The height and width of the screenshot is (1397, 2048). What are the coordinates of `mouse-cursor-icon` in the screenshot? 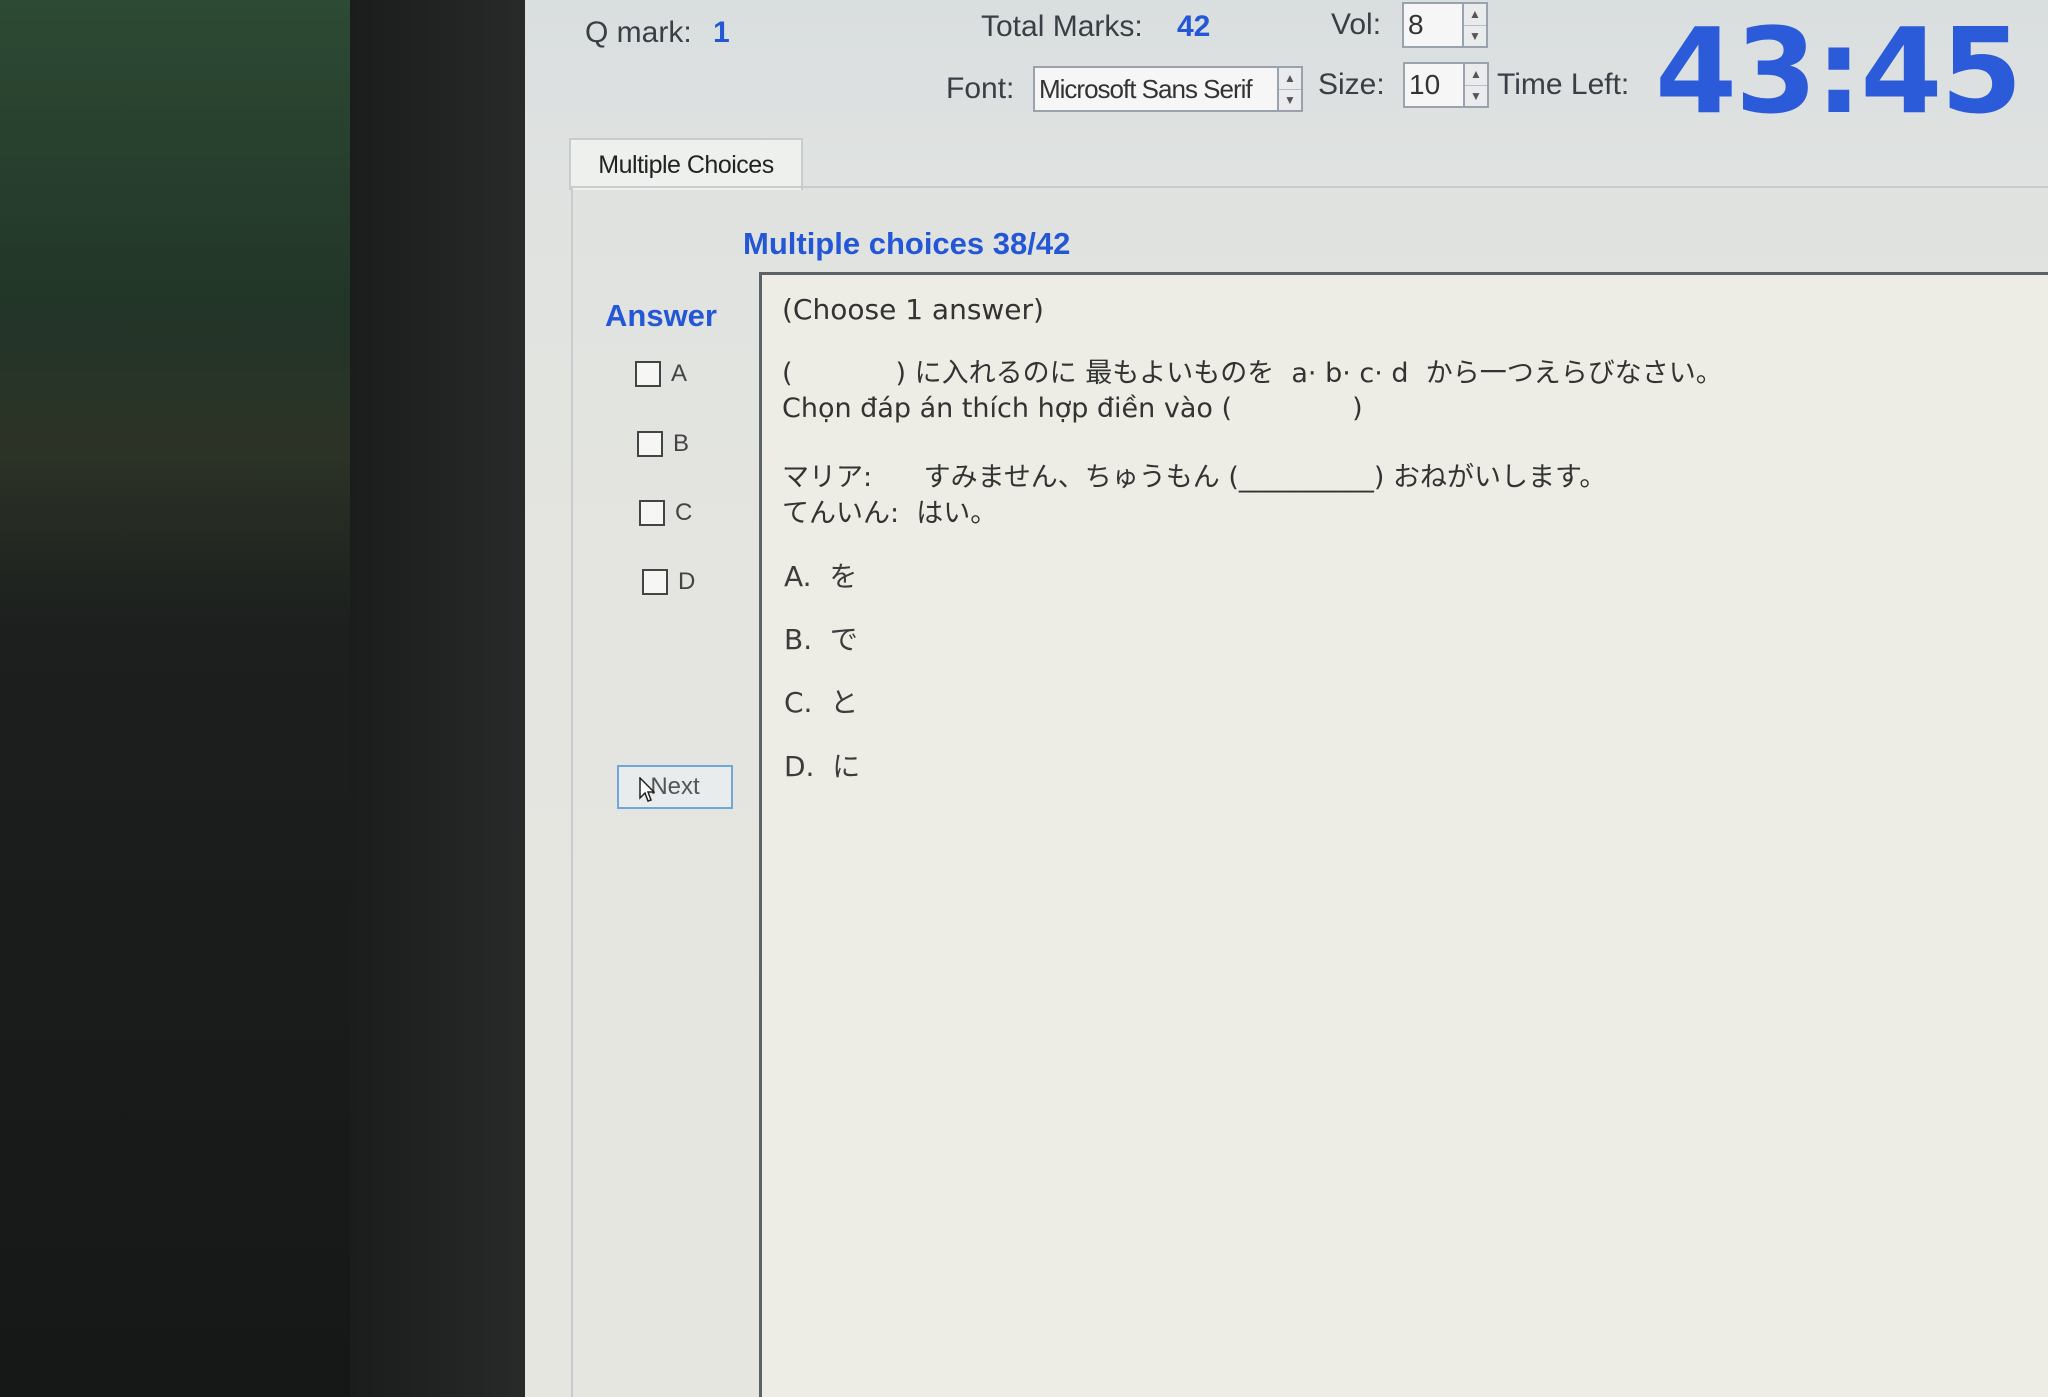 It's located at (647, 789).